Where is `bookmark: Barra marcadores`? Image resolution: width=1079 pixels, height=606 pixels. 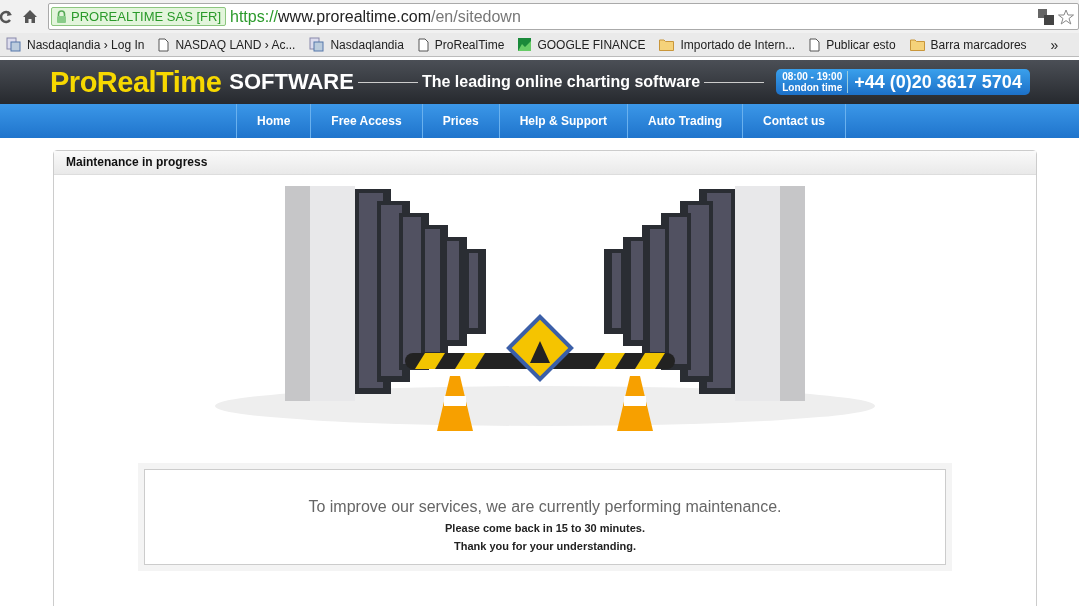
bookmark: Barra marcadores is located at coordinates (968, 44).